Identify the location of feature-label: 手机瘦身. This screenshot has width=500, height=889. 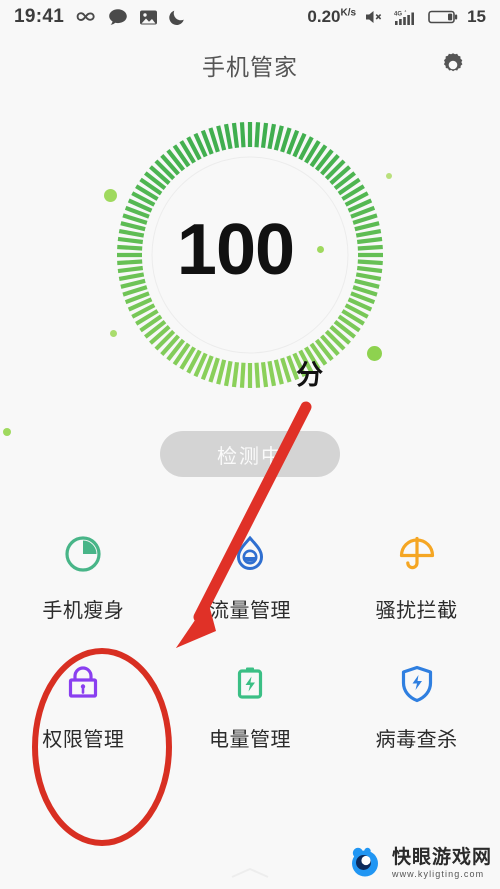
(83, 611).